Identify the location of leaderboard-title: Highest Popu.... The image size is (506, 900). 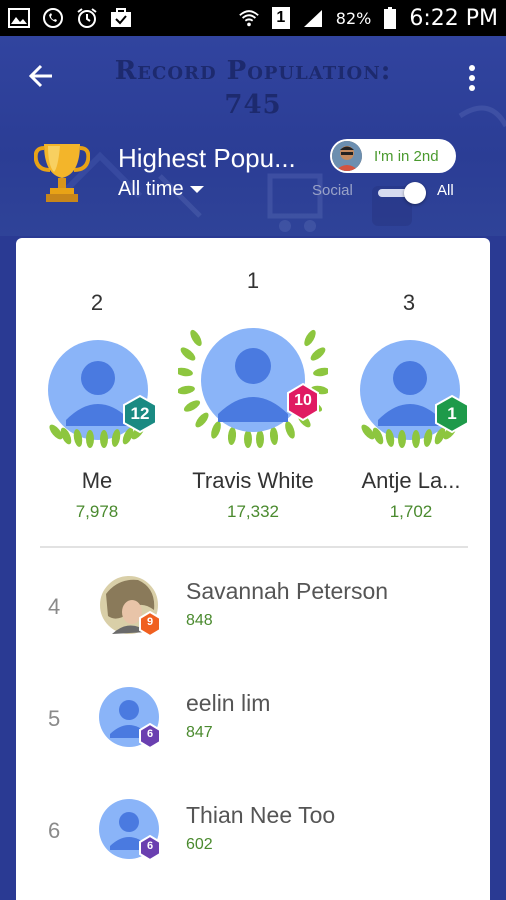
(207, 158).